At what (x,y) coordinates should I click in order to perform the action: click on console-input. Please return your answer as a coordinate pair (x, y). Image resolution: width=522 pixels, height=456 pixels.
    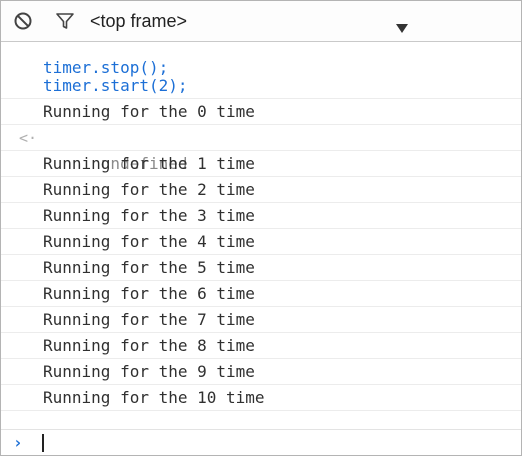
    Looking at the image, I should click on (279, 442).